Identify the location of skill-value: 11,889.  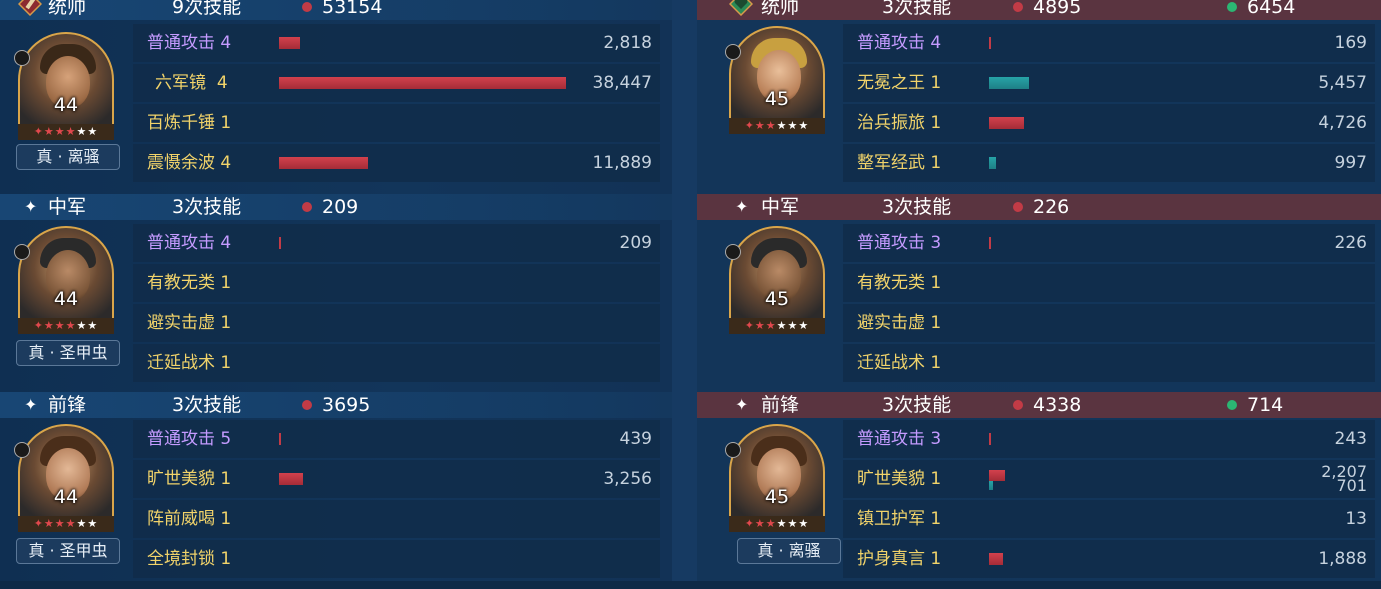
(622, 163).